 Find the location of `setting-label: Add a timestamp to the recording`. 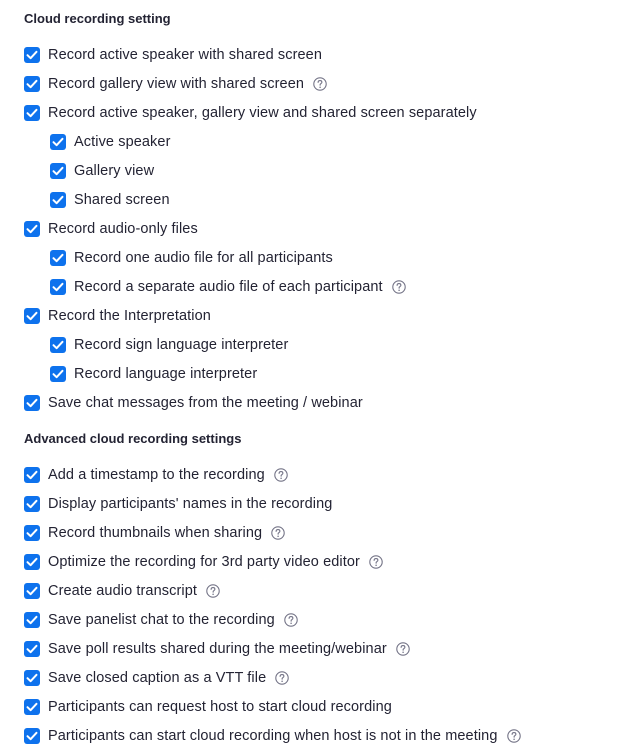

setting-label: Add a timestamp to the recording is located at coordinates (156, 475).